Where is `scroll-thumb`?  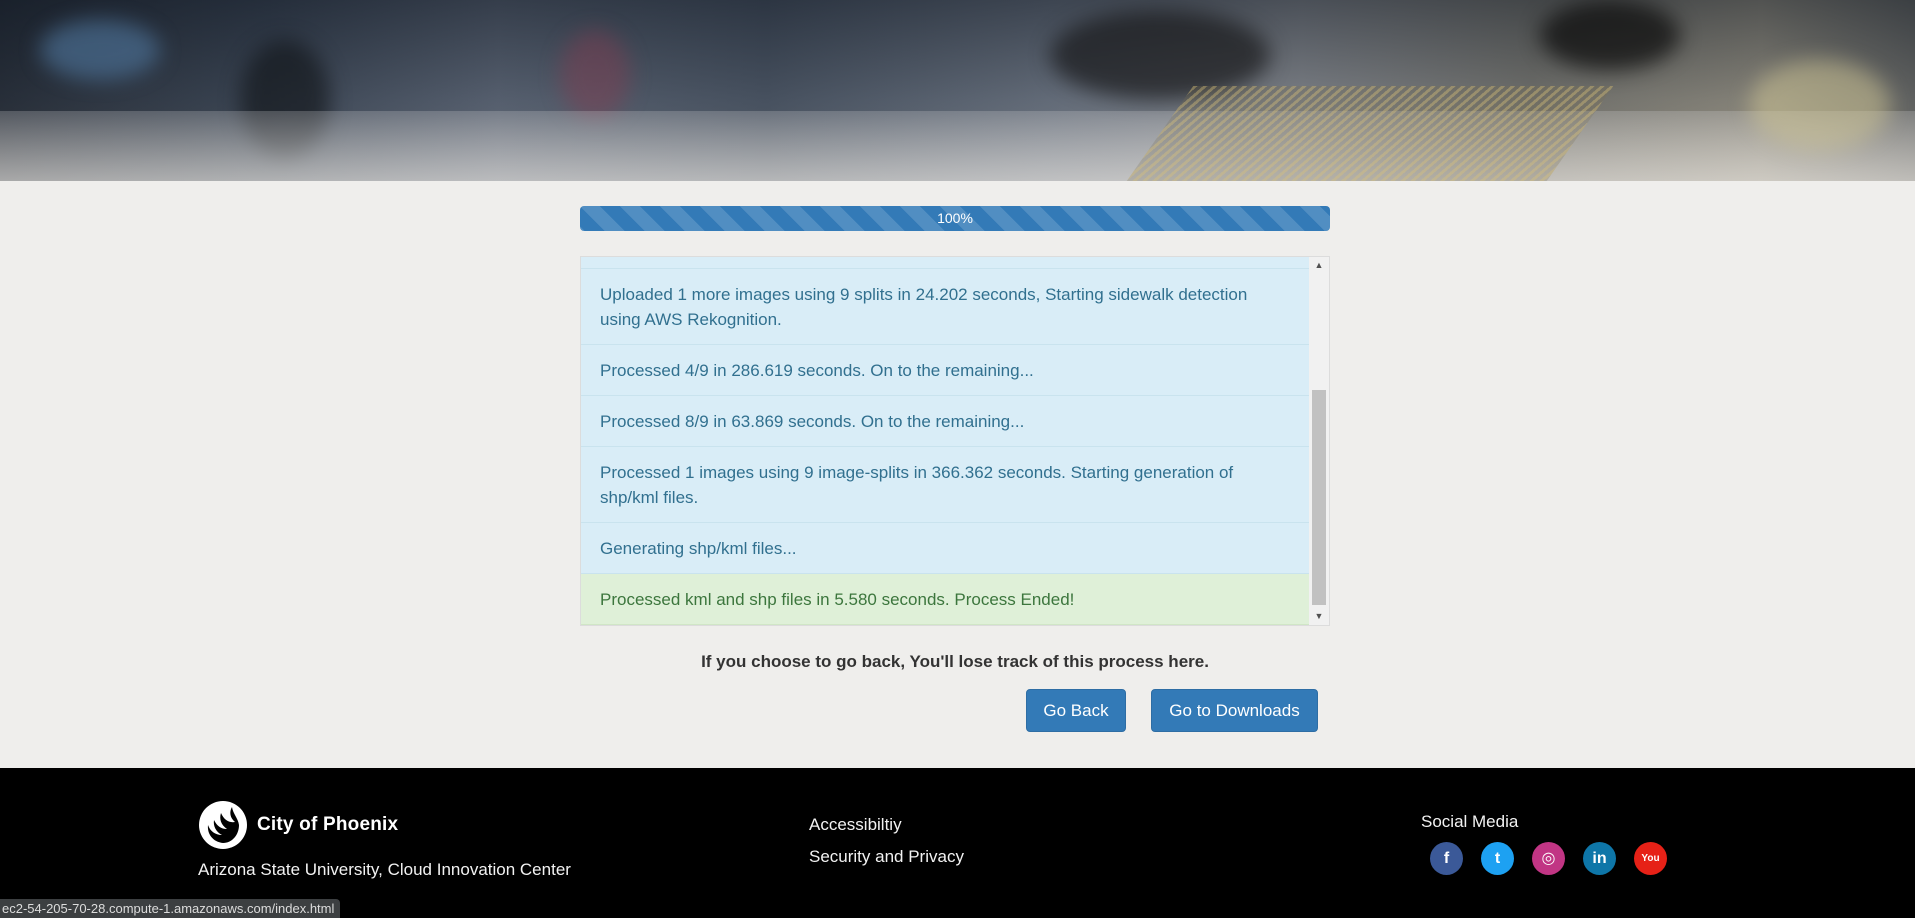
scroll-thumb is located at coordinates (1319, 497).